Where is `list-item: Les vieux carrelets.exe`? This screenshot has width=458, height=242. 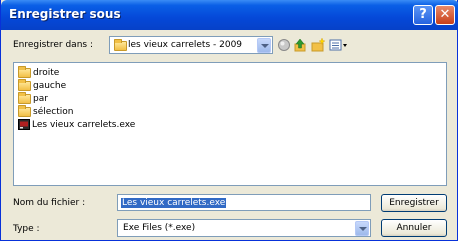
list-item: Les vieux carrelets.exe is located at coordinates (76, 125).